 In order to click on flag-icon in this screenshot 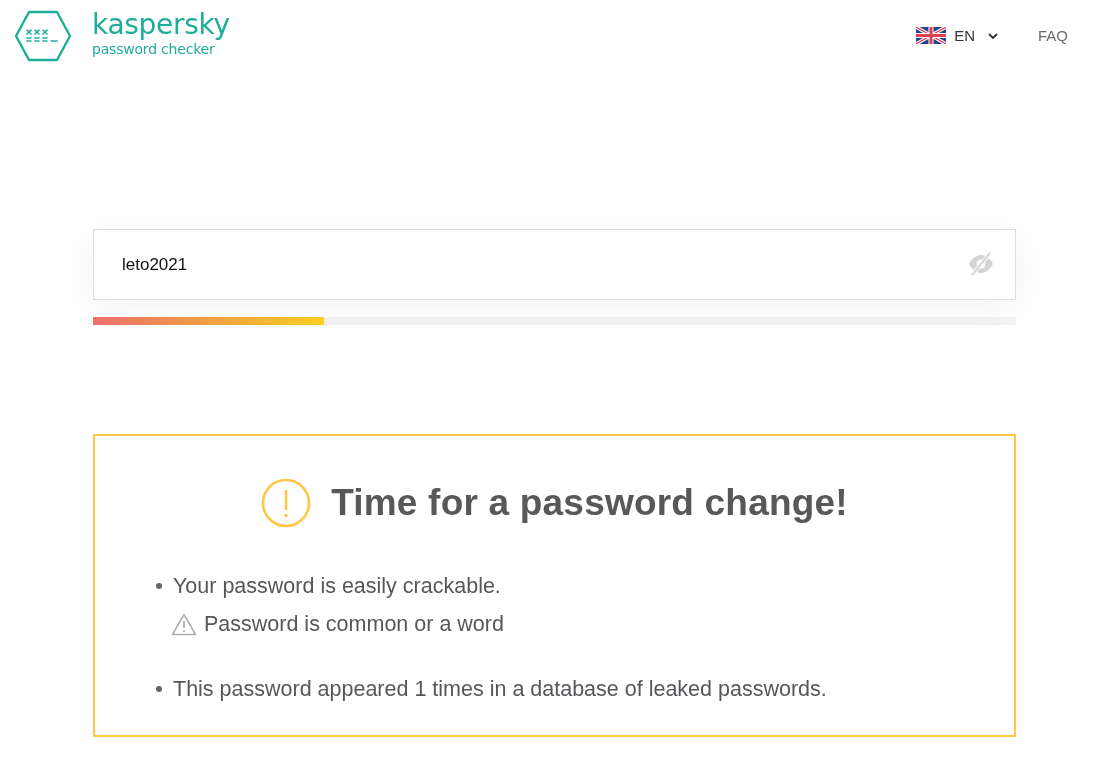, I will do `click(931, 35)`.